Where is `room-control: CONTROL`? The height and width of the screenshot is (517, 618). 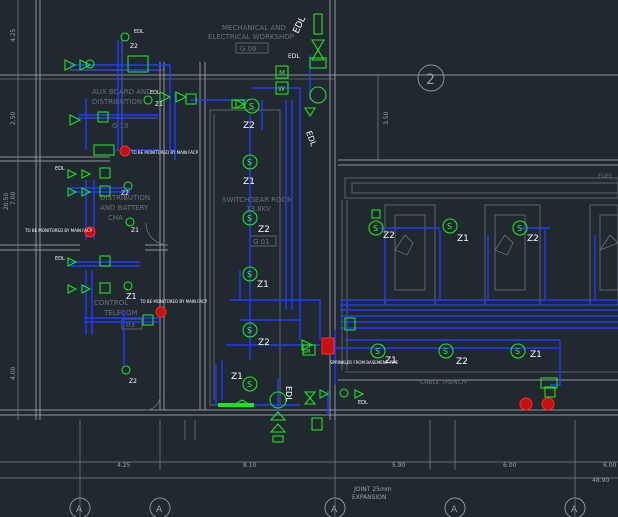 room-control: CONTROL is located at coordinates (111, 303).